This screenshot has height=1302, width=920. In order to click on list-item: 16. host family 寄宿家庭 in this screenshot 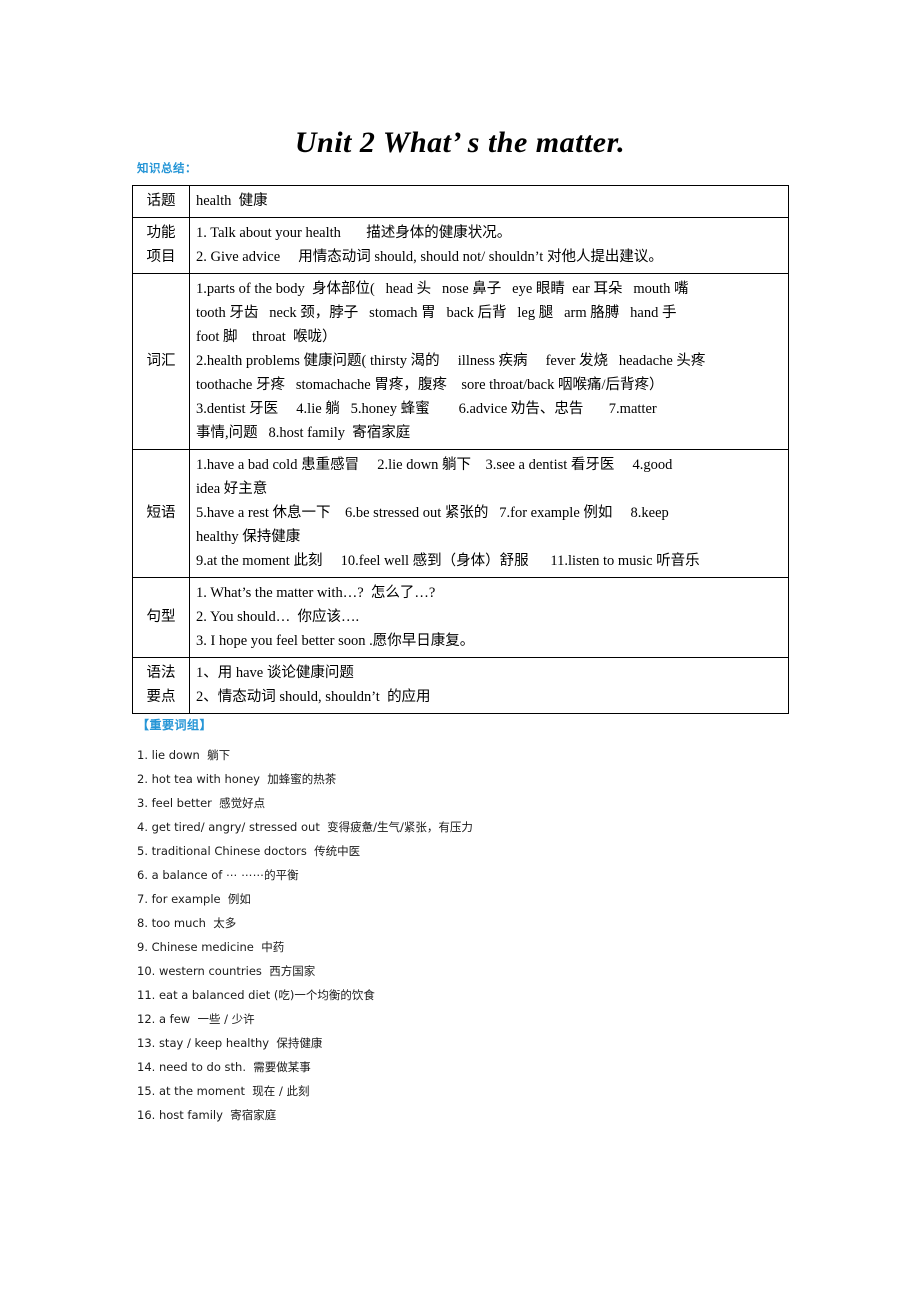, I will do `click(207, 1115)`.